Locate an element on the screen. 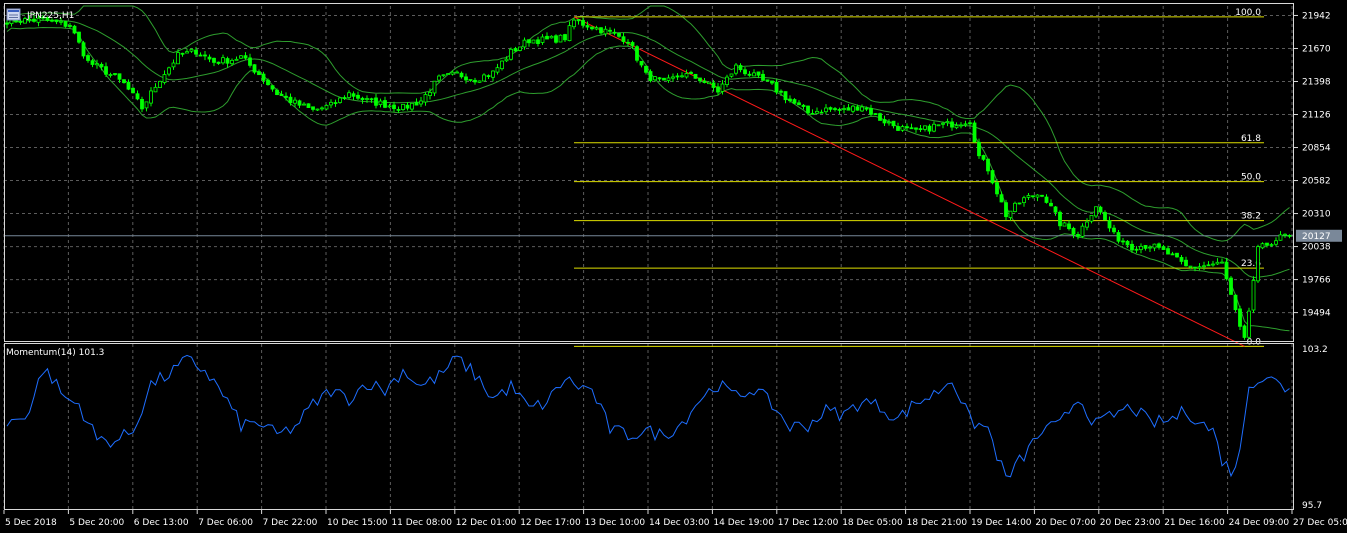  fib-level-label: 61.8 is located at coordinates (1251, 139).